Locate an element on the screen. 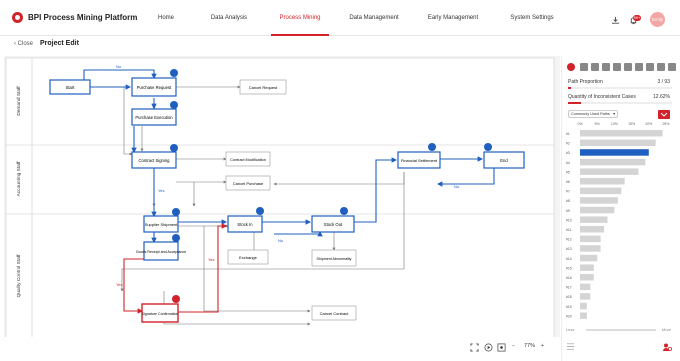 The image size is (680, 361). edge-label-yes-3: Yes is located at coordinates (161, 190).